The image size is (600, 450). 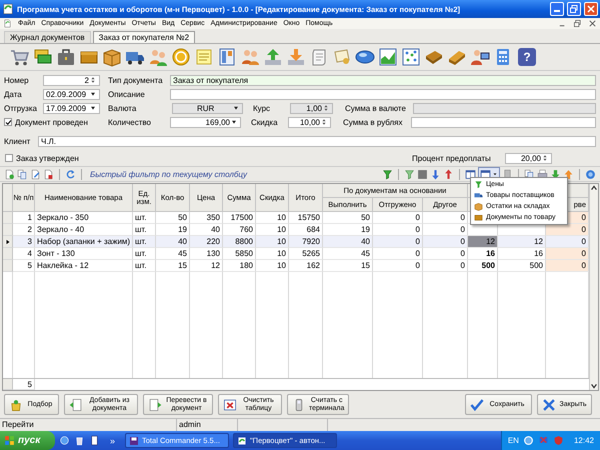 What do you see at coordinates (84, 242) in the screenshot?
I see `table-cell: Набор (запанки + зажим)` at bounding box center [84, 242].